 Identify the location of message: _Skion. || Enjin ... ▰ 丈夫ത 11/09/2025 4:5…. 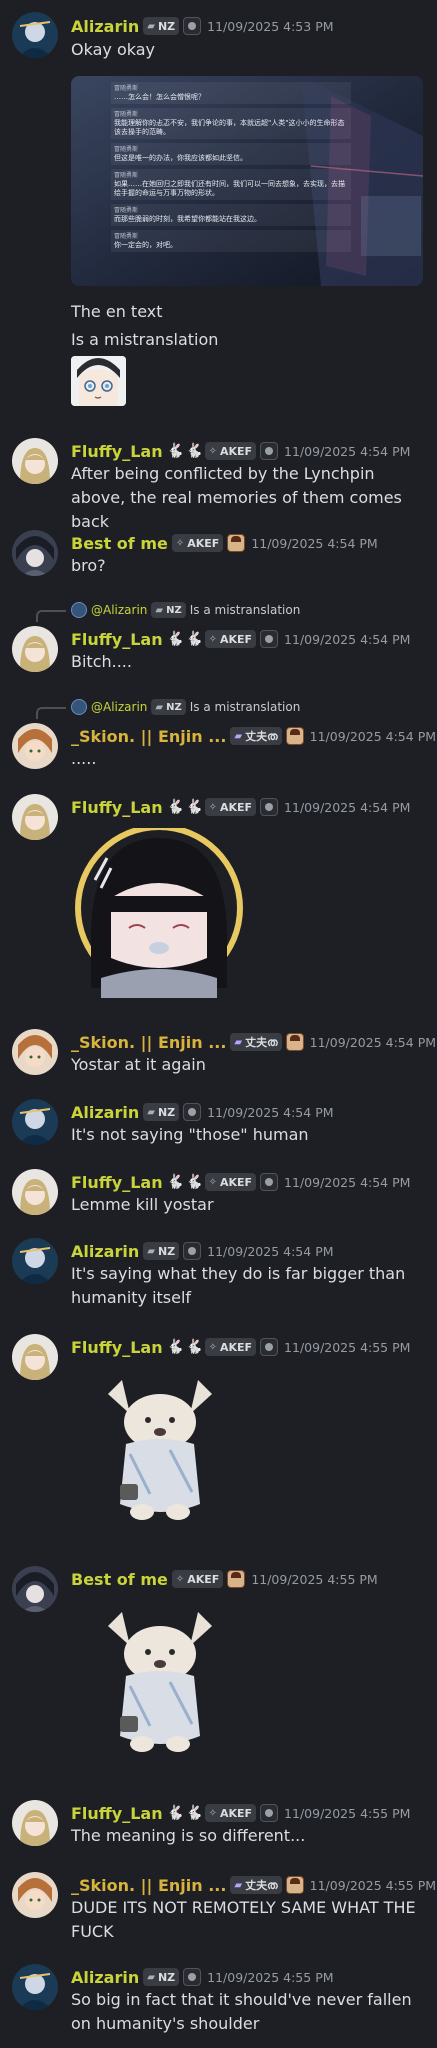
(218, 1060).